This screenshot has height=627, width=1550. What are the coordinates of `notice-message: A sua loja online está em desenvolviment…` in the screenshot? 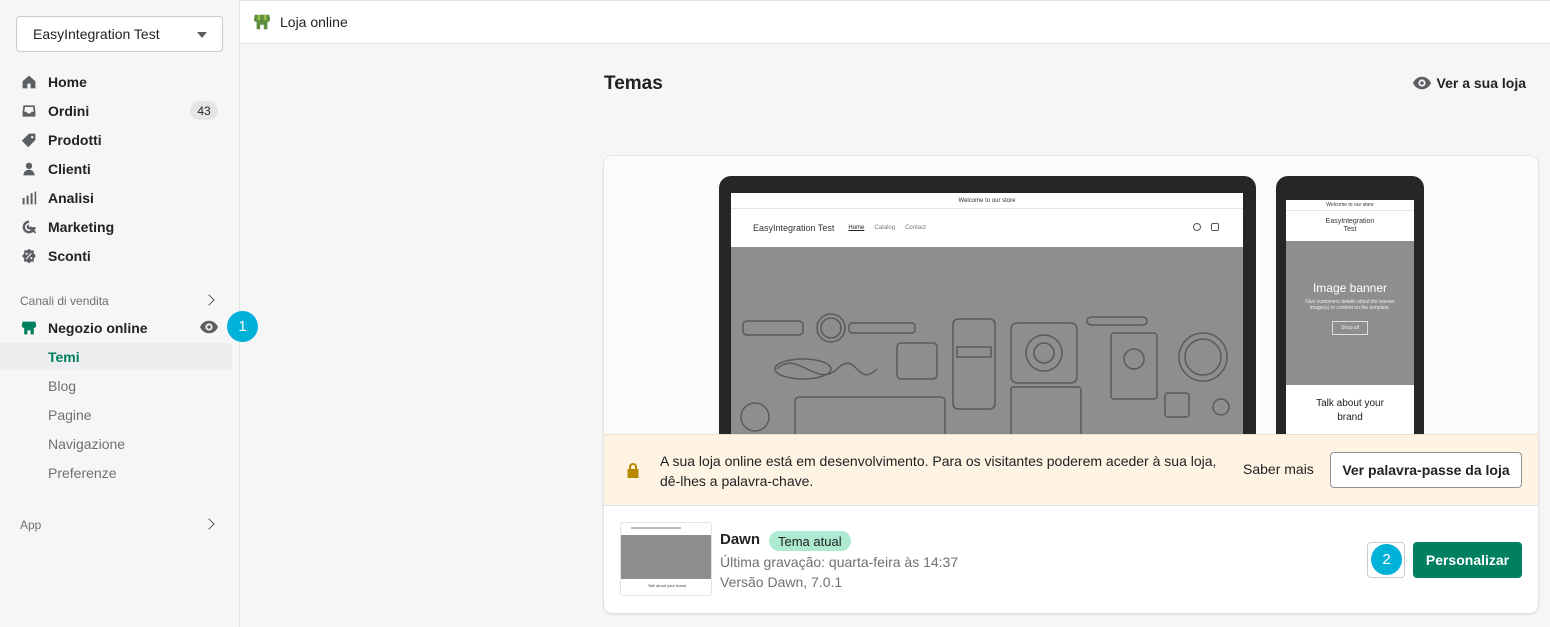 It's located at (938, 471).